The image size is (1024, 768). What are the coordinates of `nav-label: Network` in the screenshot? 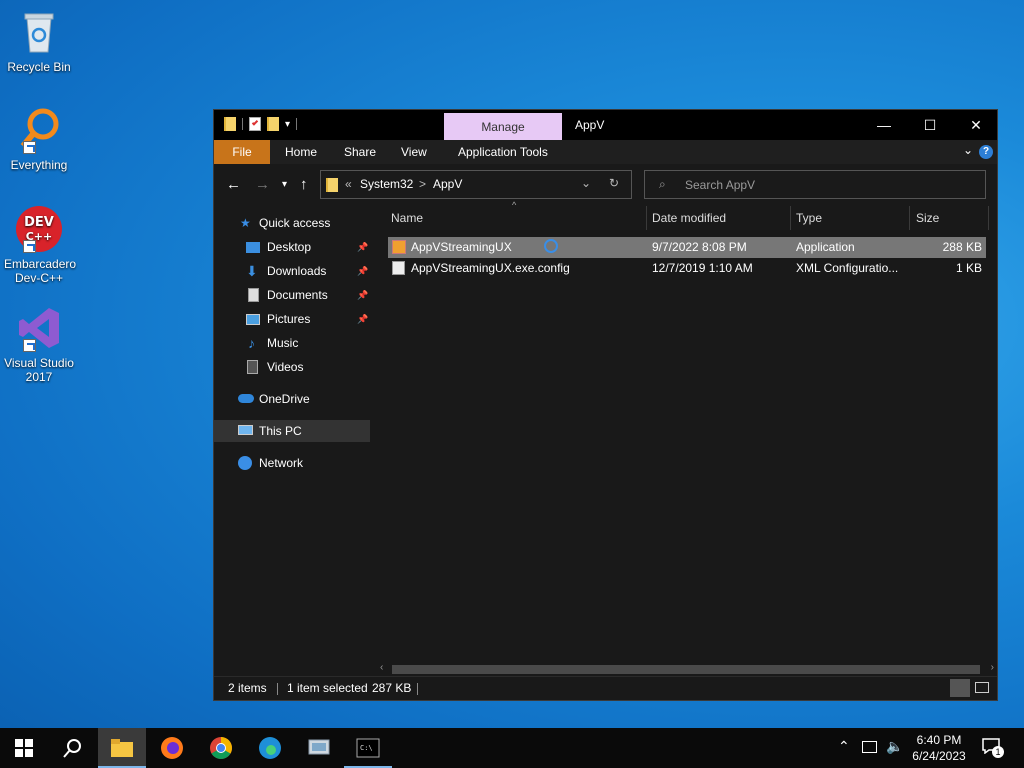 It's located at (281, 463).